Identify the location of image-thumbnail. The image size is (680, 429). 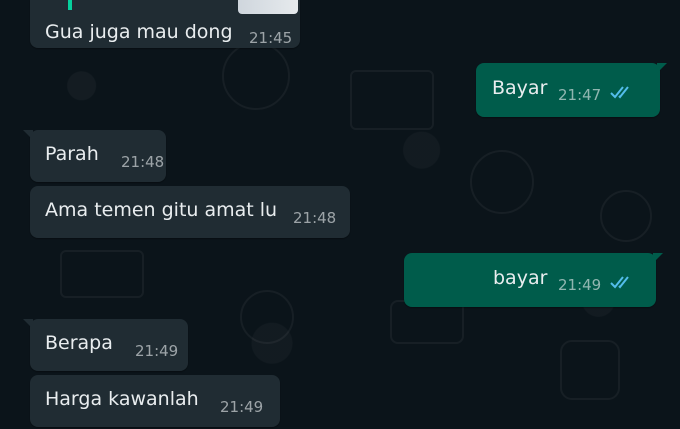
(268, 7).